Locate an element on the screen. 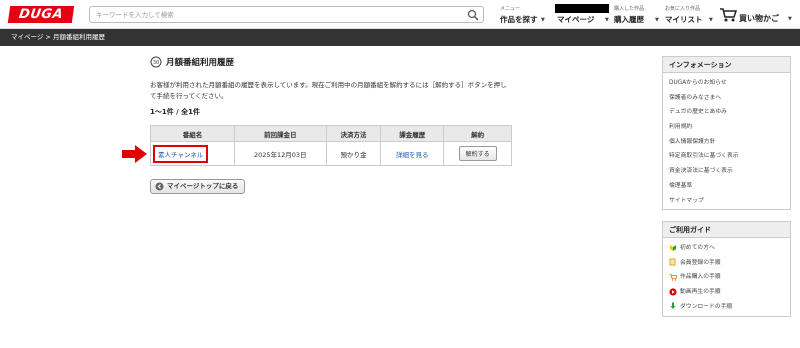 The width and height of the screenshot is (800, 348). col-cancel: 解約 is located at coordinates (477, 133).